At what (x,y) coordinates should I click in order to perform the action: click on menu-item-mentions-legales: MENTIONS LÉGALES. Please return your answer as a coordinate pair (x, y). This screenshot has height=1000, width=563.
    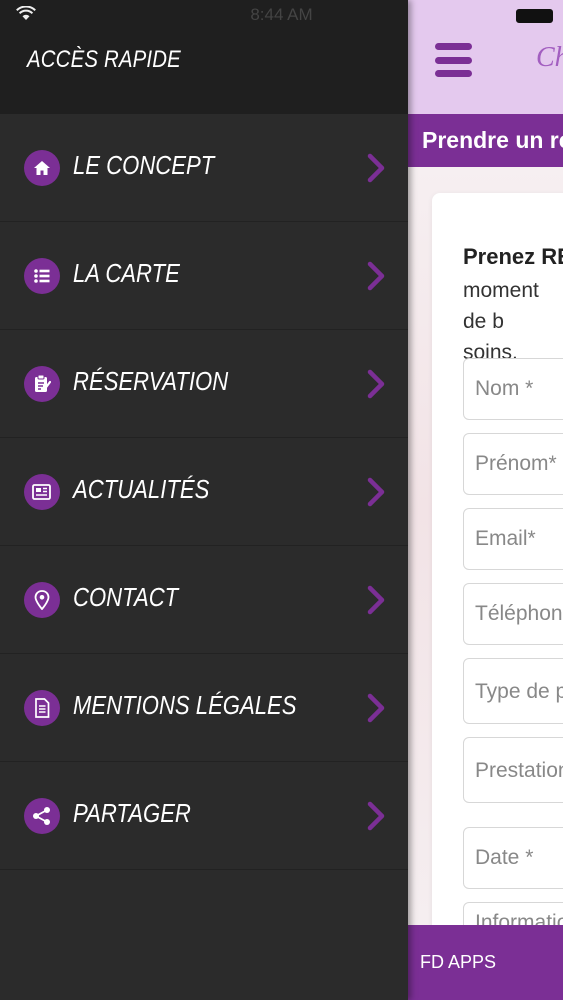
    Looking at the image, I should click on (204, 708).